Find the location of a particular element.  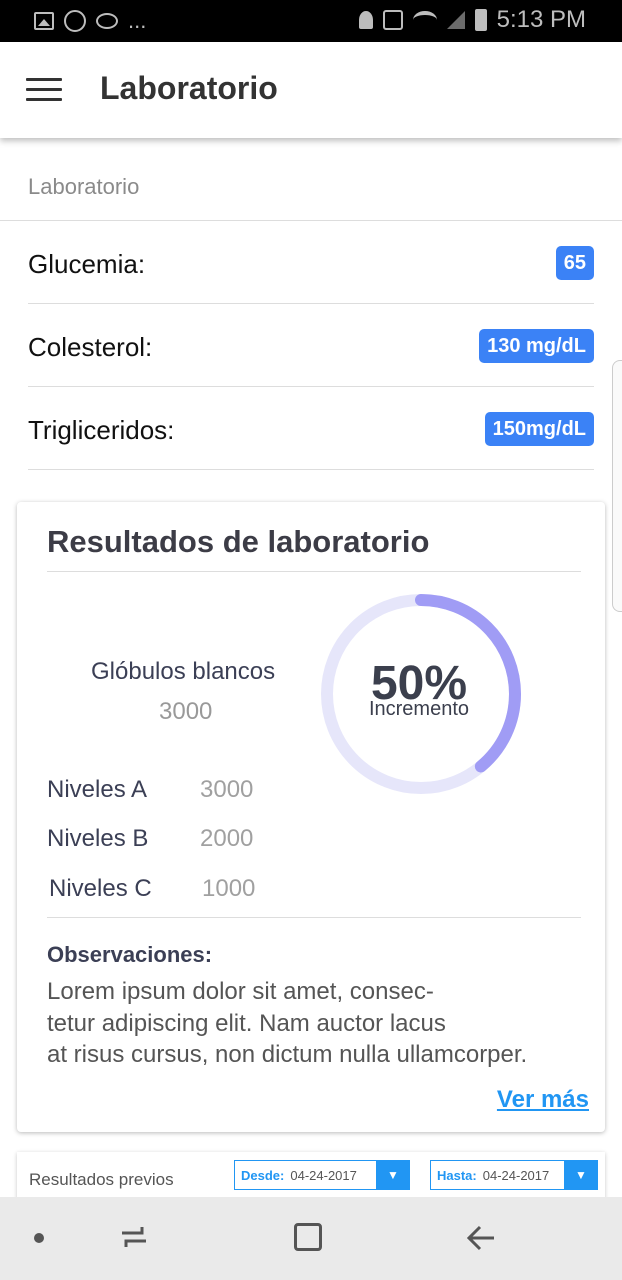

wbc-label: Glóbulos blancos is located at coordinates (183, 671).